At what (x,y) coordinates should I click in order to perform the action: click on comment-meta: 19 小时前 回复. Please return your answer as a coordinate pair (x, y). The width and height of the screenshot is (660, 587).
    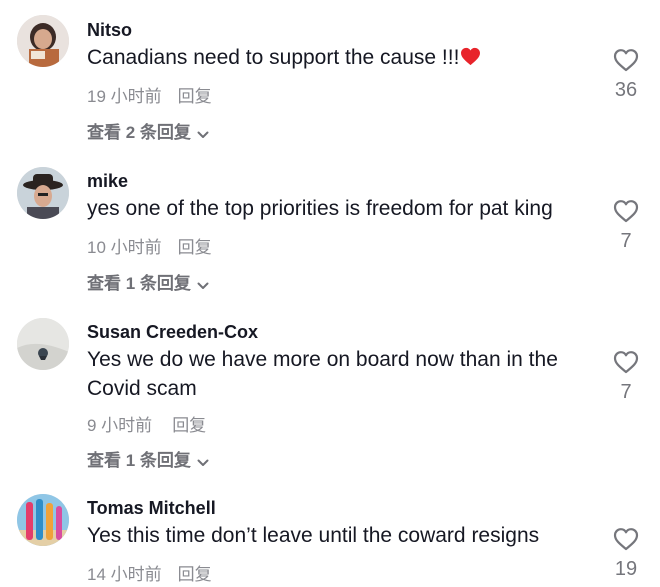
    Looking at the image, I should click on (149, 94).